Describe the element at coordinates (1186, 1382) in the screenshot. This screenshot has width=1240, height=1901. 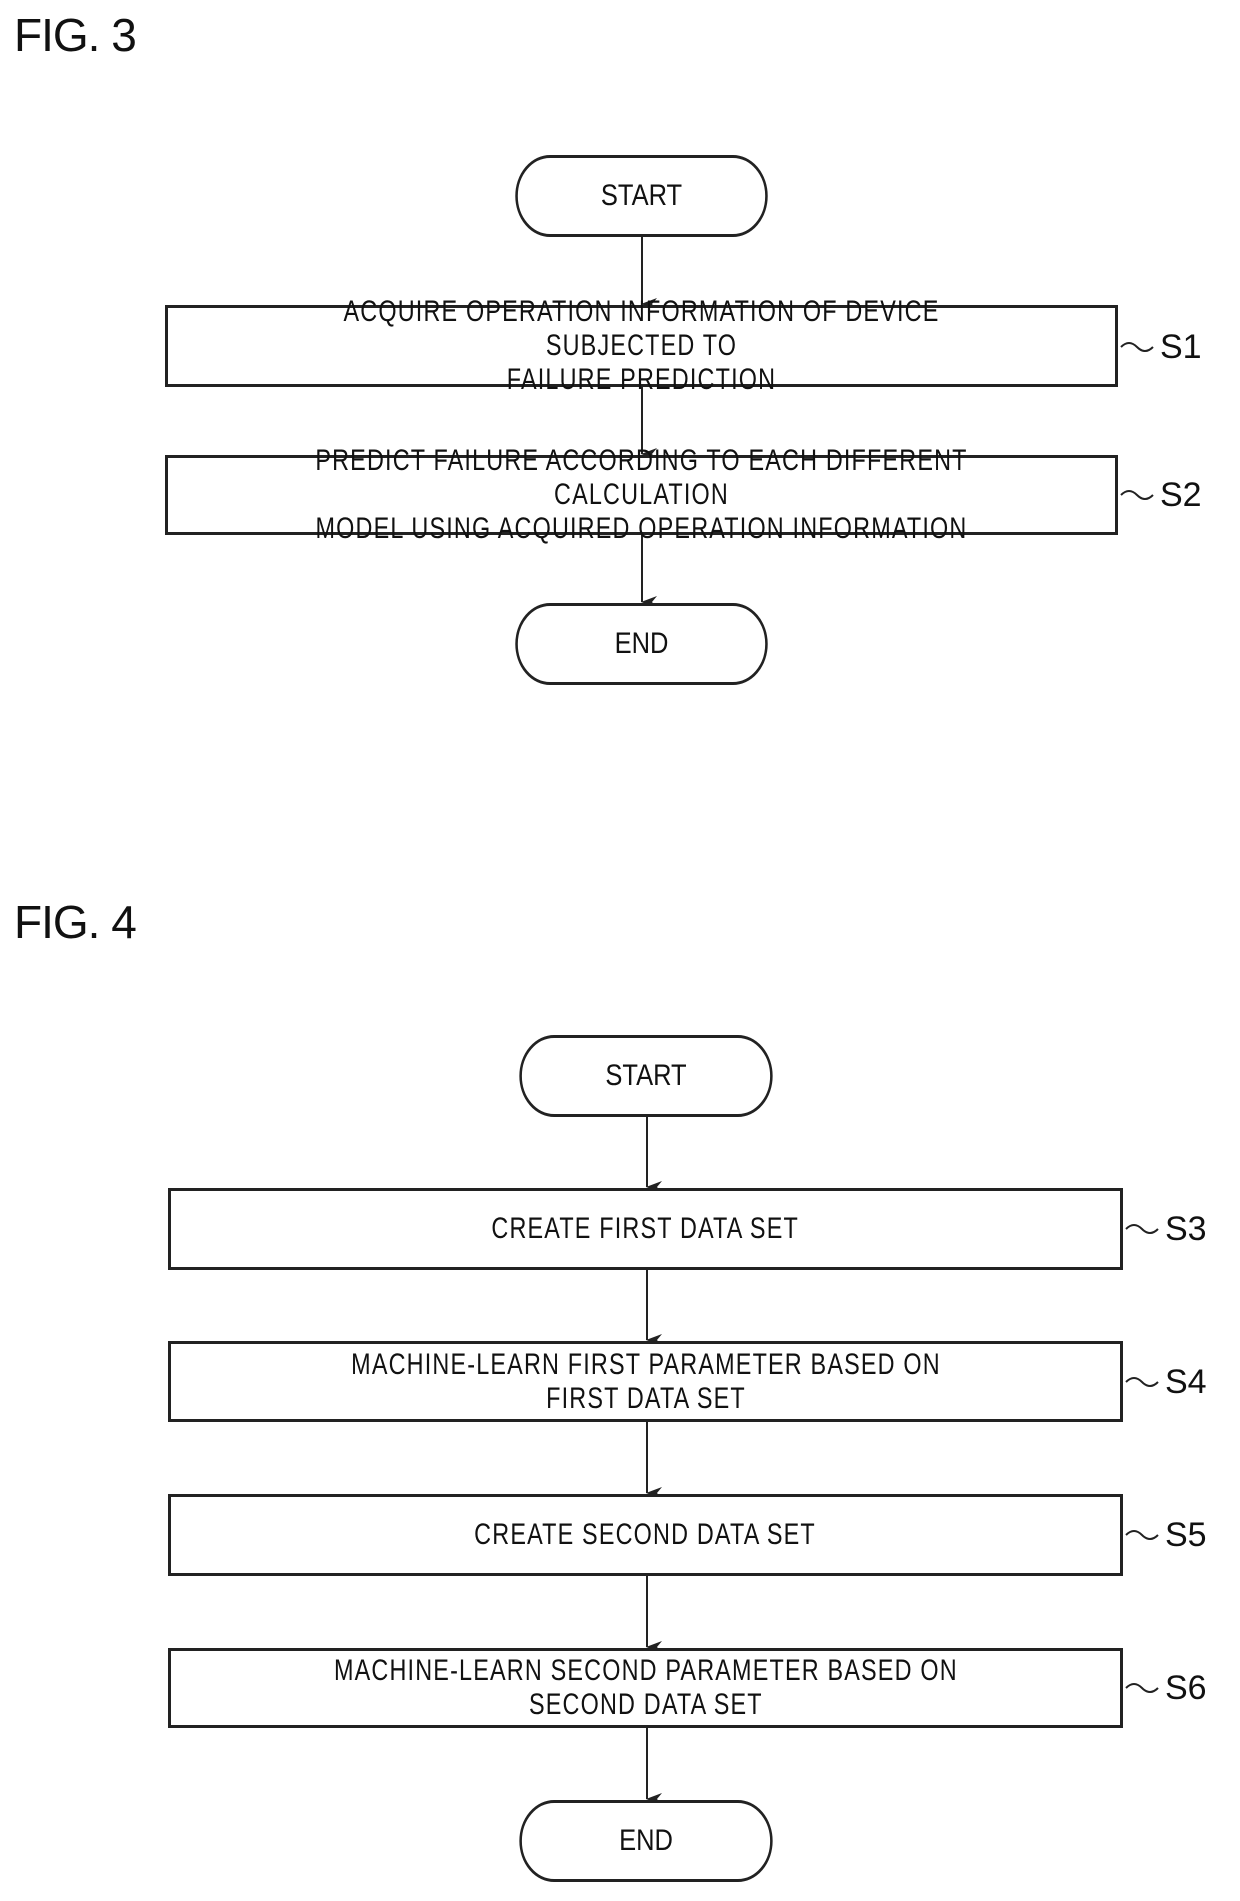
I see `step-s4-label: S4` at that location.